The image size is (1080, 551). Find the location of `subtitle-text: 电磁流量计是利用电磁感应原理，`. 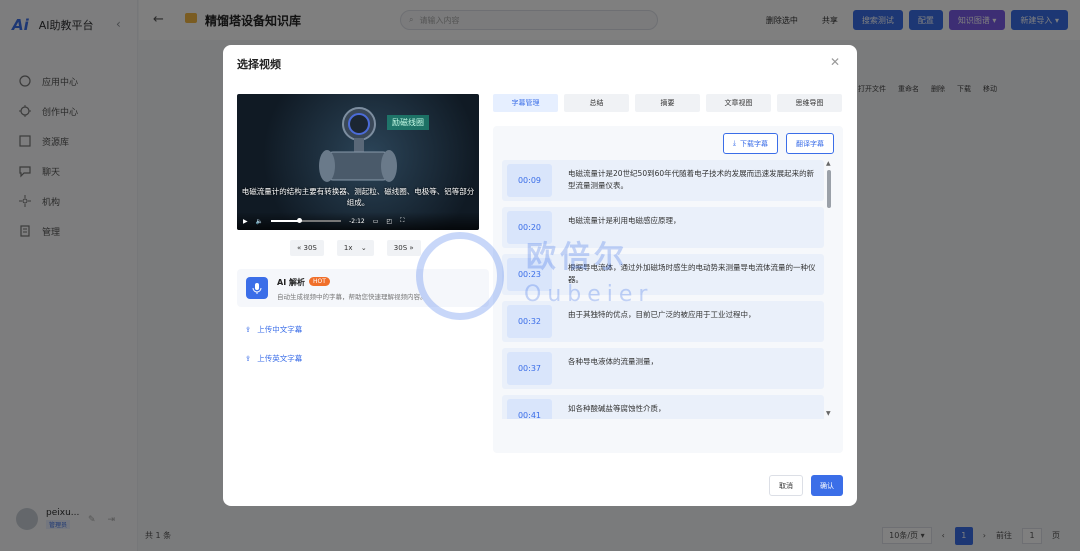

subtitle-text: 电磁流量计是利用电磁感应原理， is located at coordinates (624, 220).